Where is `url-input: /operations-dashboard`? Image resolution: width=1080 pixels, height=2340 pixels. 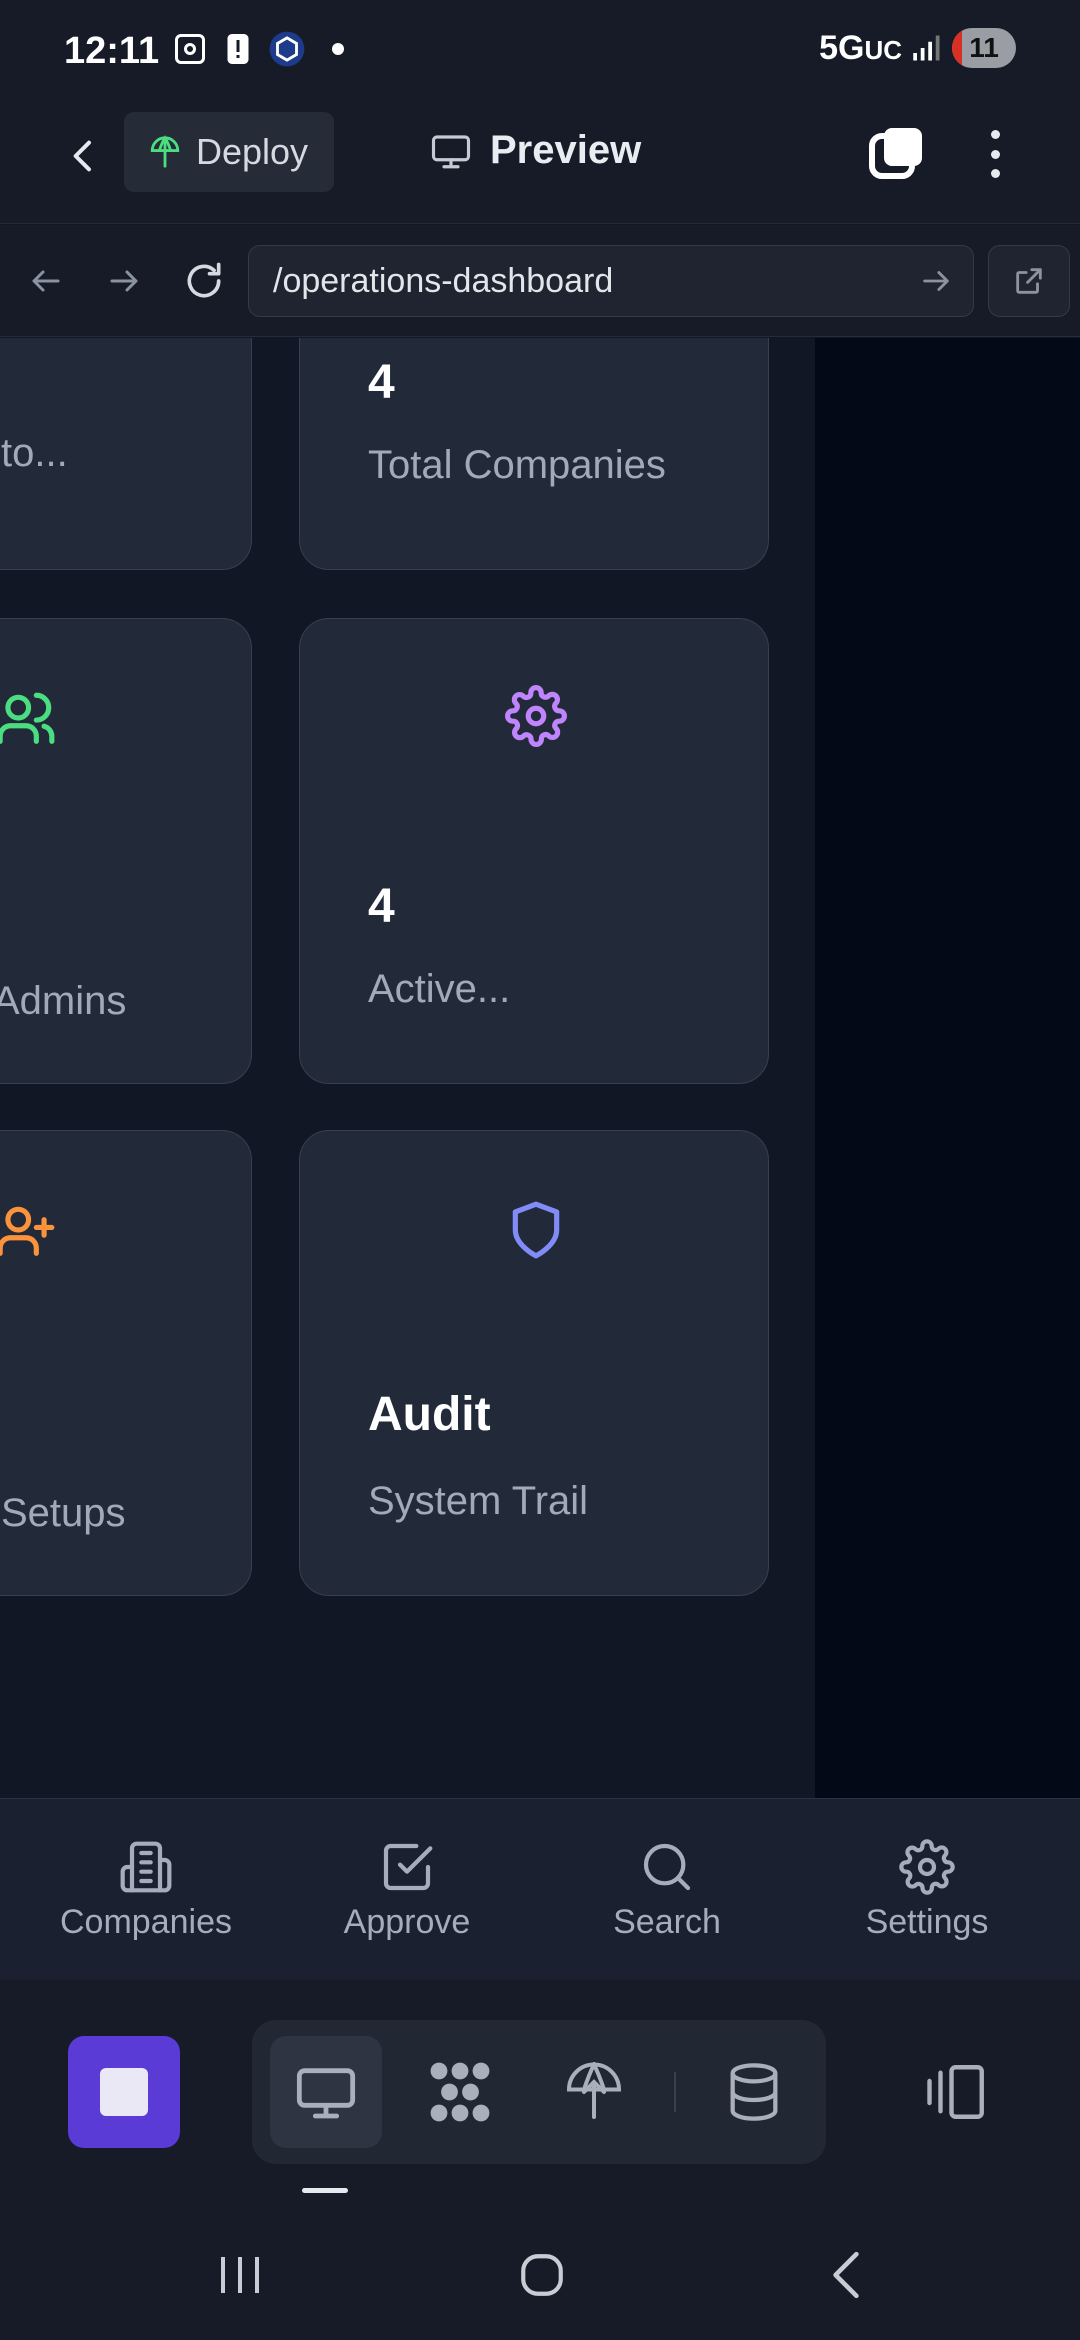 url-input: /operations-dashboard is located at coordinates (611, 281).